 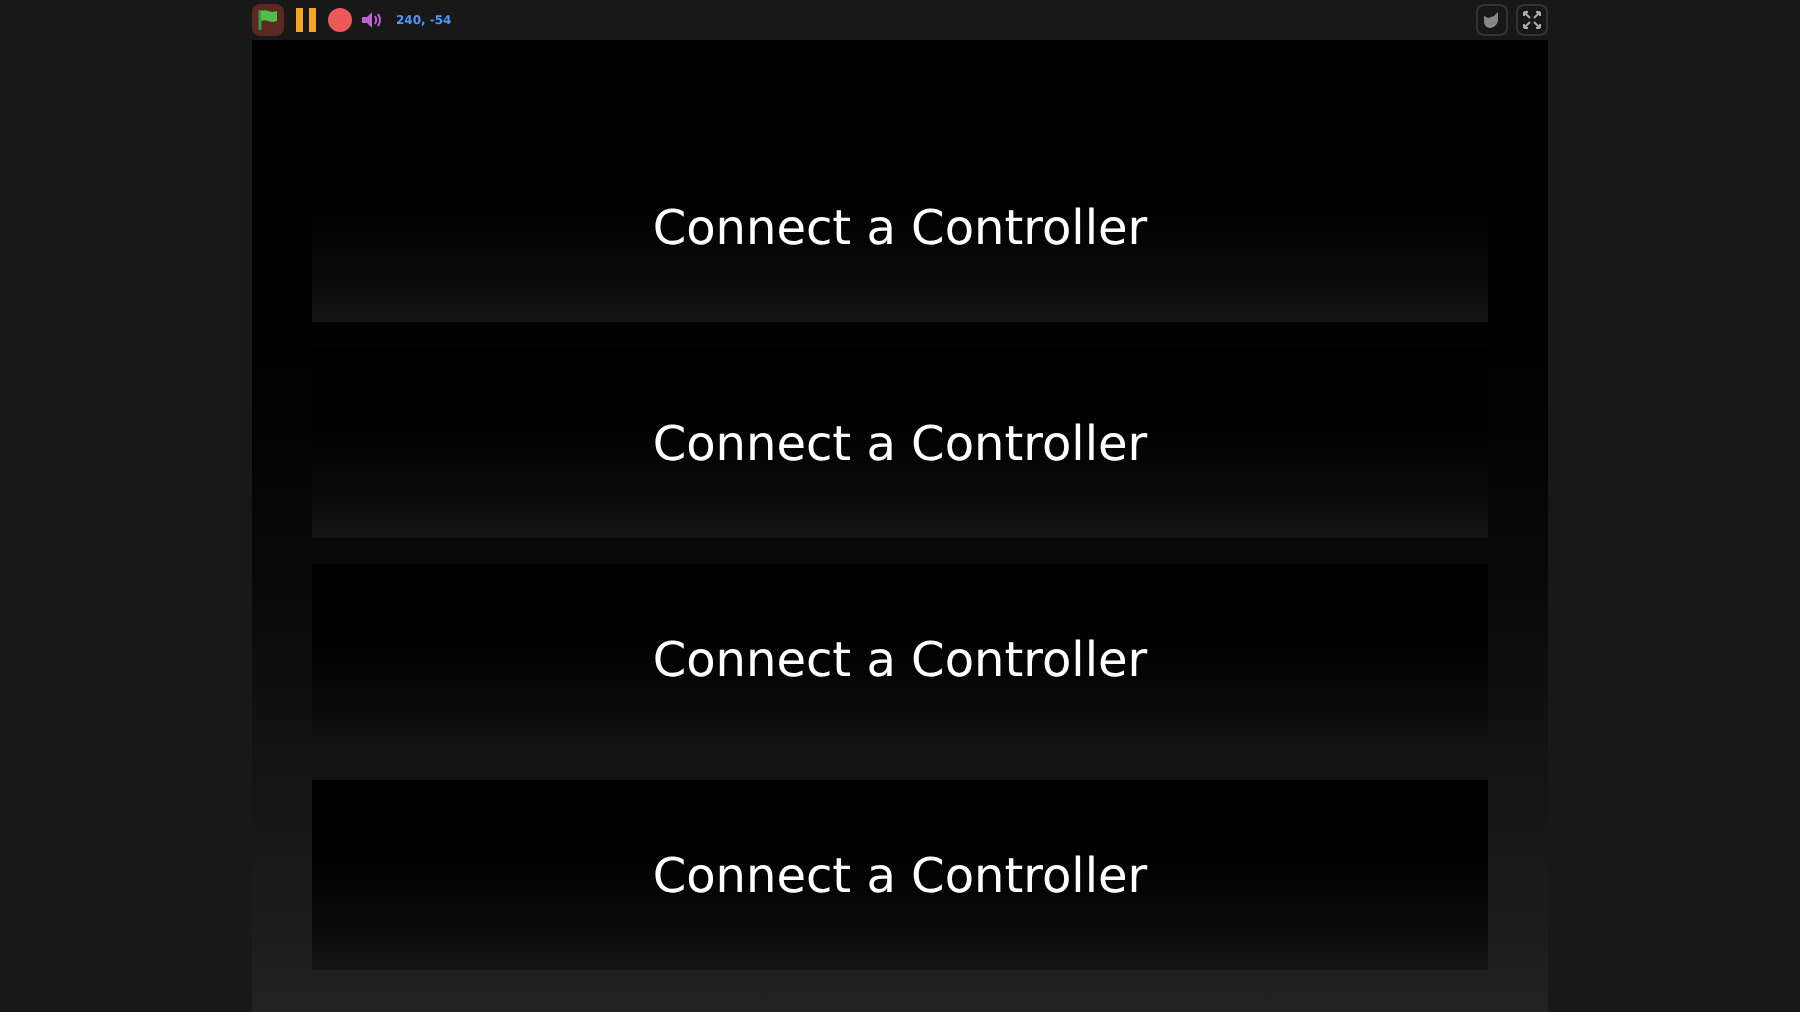 I want to click on fullscreen-icon, so click(x=1532, y=20).